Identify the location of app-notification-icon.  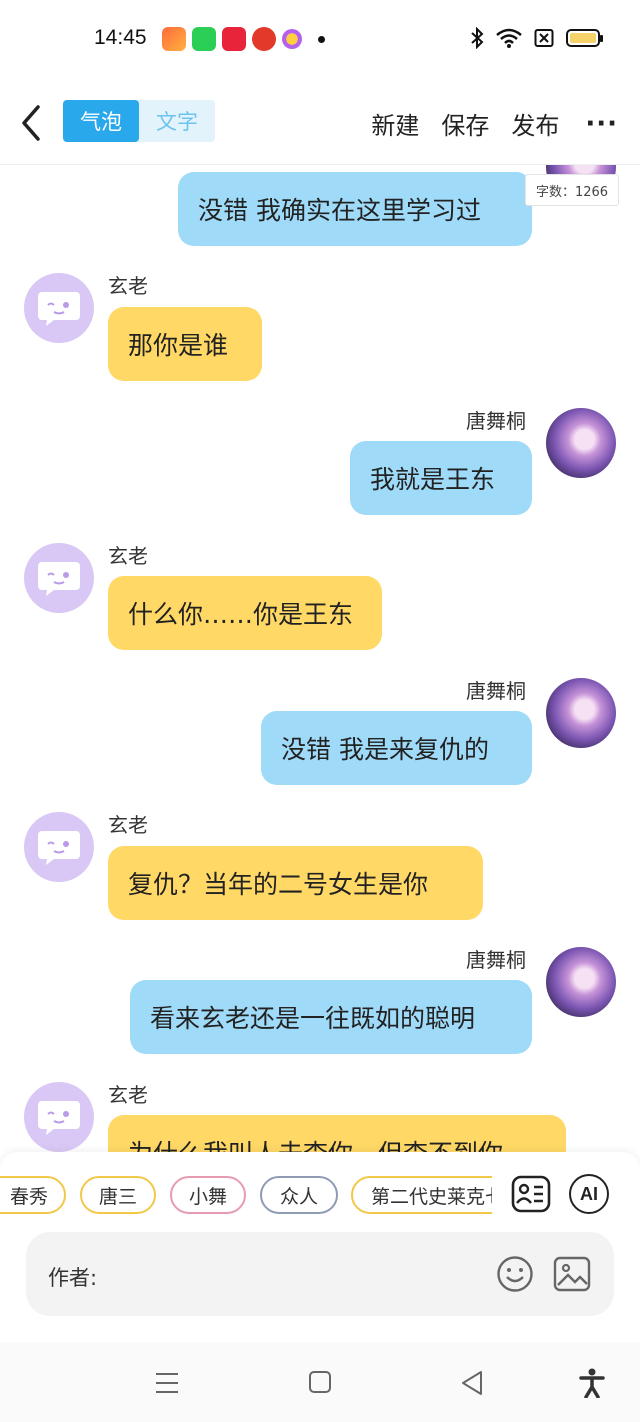
(174, 39).